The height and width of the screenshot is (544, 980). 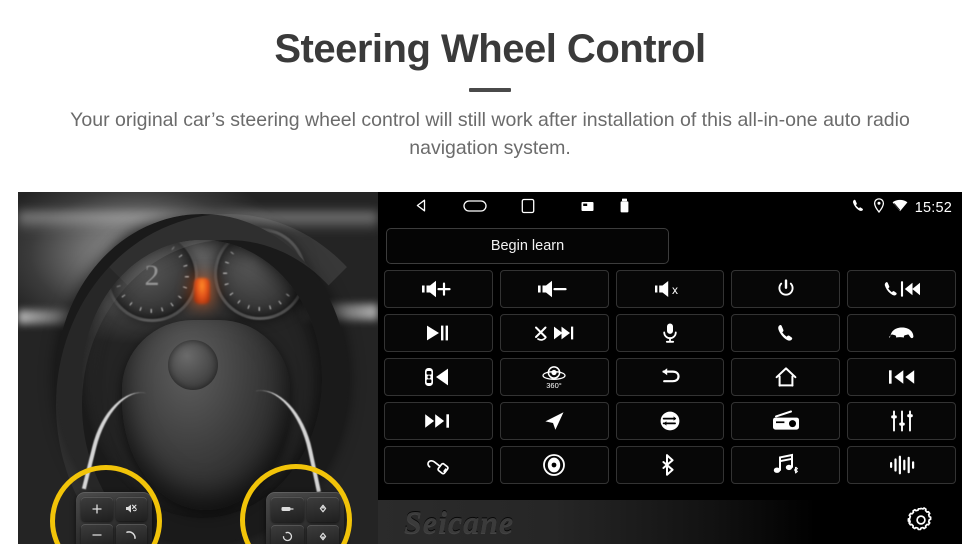 What do you see at coordinates (786, 421) in the screenshot?
I see `radio-button` at bounding box center [786, 421].